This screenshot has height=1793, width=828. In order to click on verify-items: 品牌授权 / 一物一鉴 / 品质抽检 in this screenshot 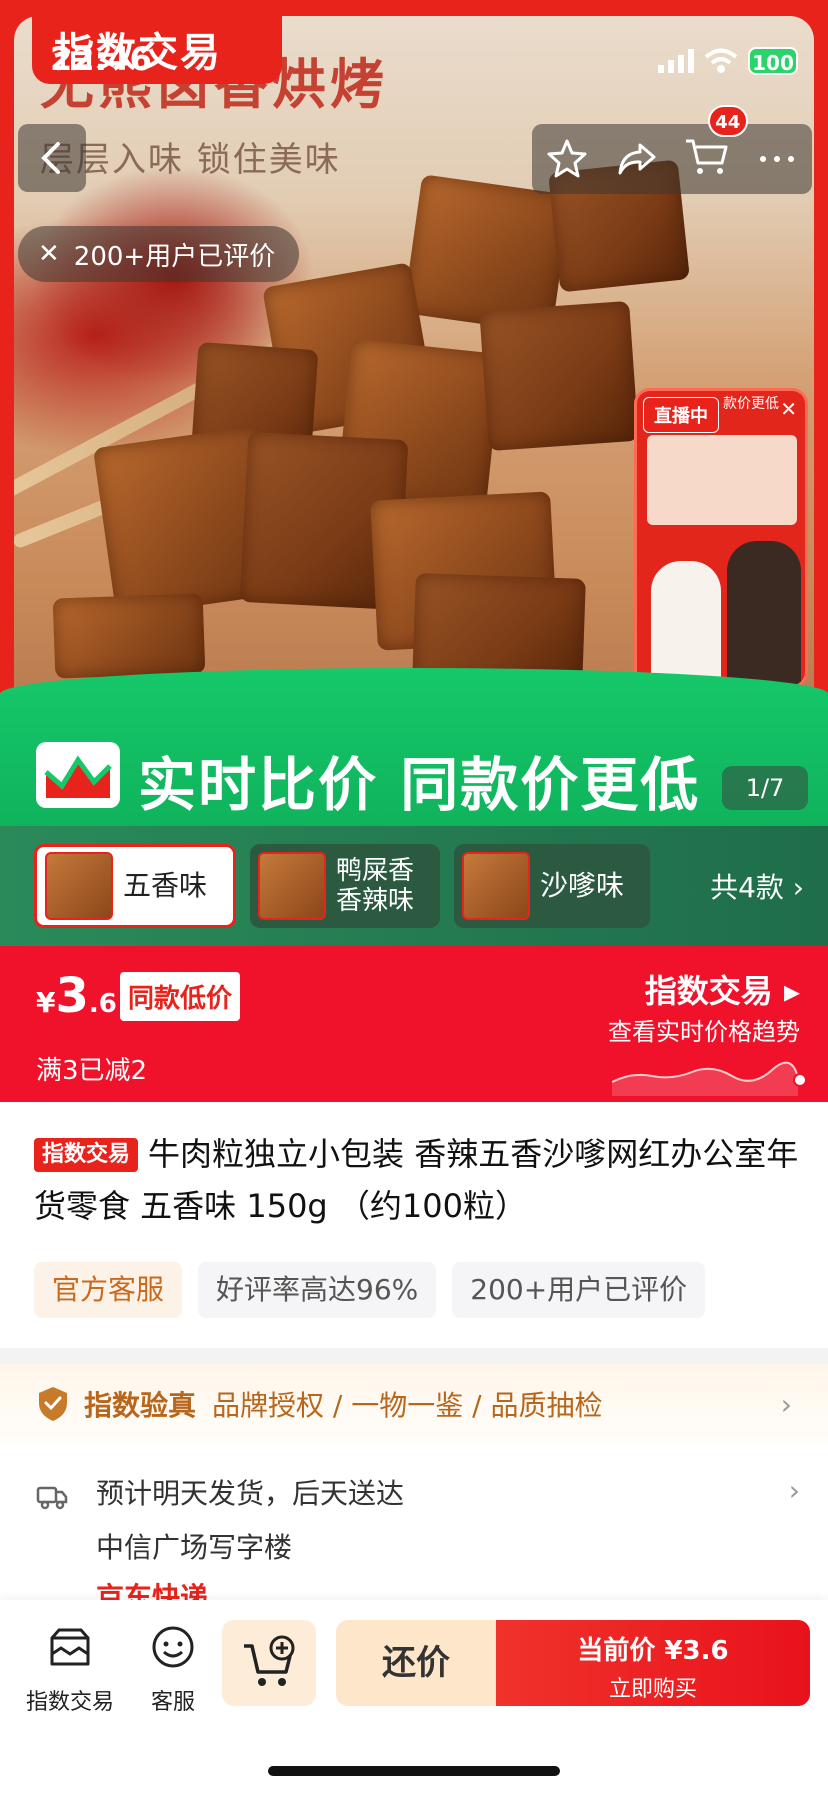, I will do `click(407, 1405)`.